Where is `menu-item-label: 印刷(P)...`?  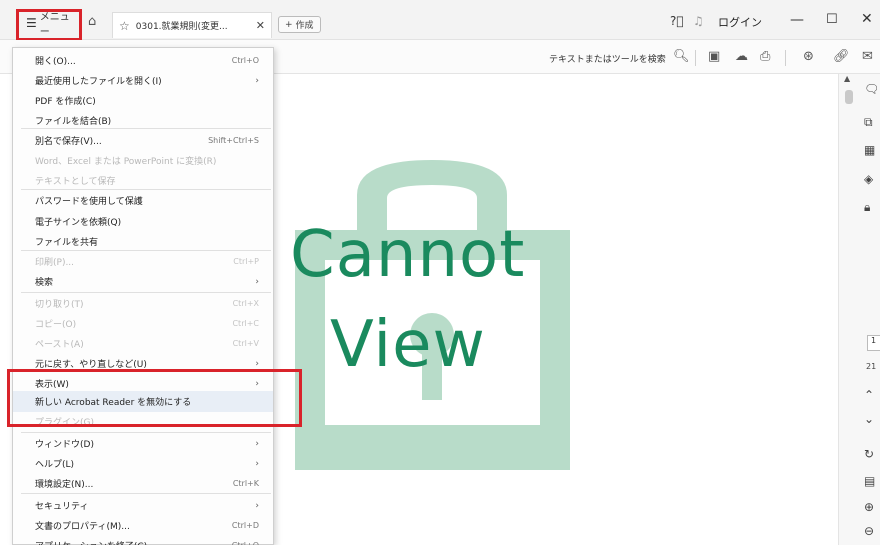 menu-item-label: 印刷(P)... is located at coordinates (55, 263).